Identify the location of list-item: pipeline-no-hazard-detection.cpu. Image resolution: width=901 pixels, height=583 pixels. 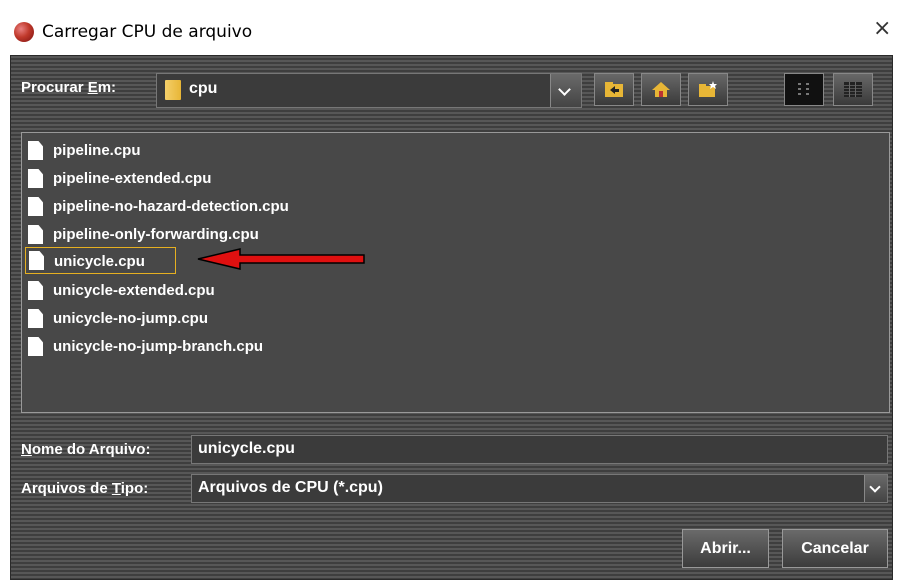
(198, 207).